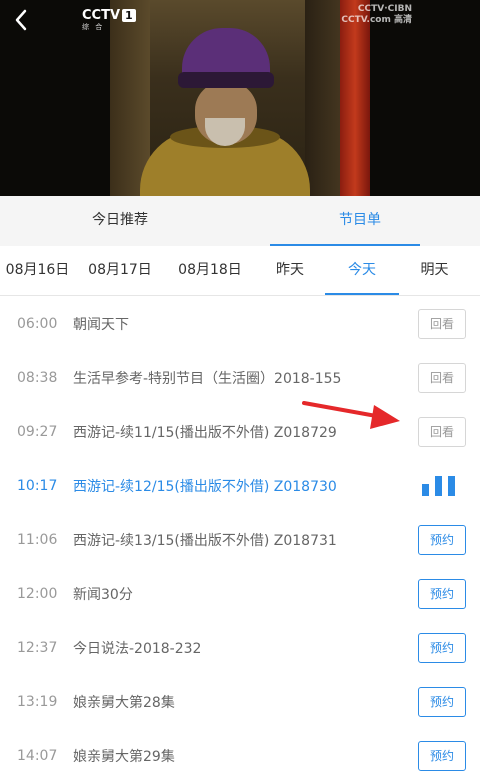 The width and height of the screenshot is (480, 777). I want to click on program-row: 12:00 新闻30分 预约, so click(240, 594).